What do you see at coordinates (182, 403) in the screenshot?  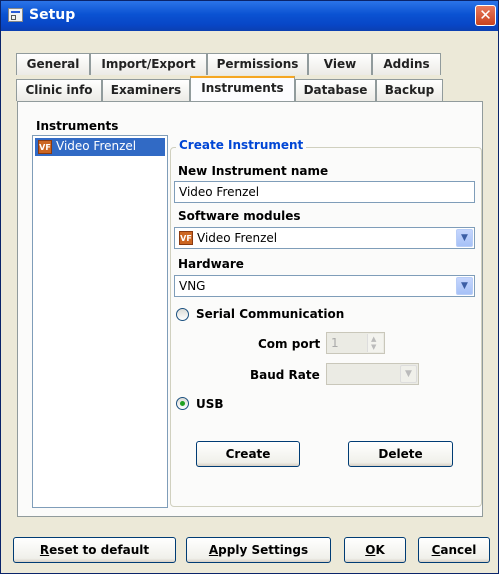 I see `usb-radio` at bounding box center [182, 403].